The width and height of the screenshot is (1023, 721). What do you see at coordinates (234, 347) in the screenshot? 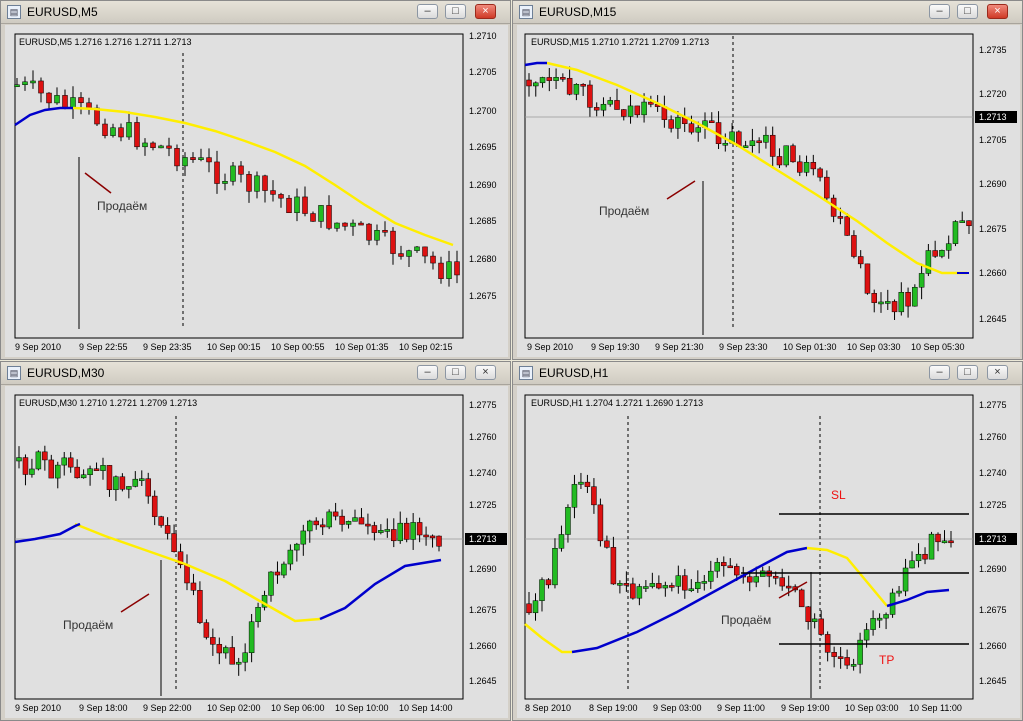
I see `time-tick: 10 Sep 00:15` at bounding box center [234, 347].